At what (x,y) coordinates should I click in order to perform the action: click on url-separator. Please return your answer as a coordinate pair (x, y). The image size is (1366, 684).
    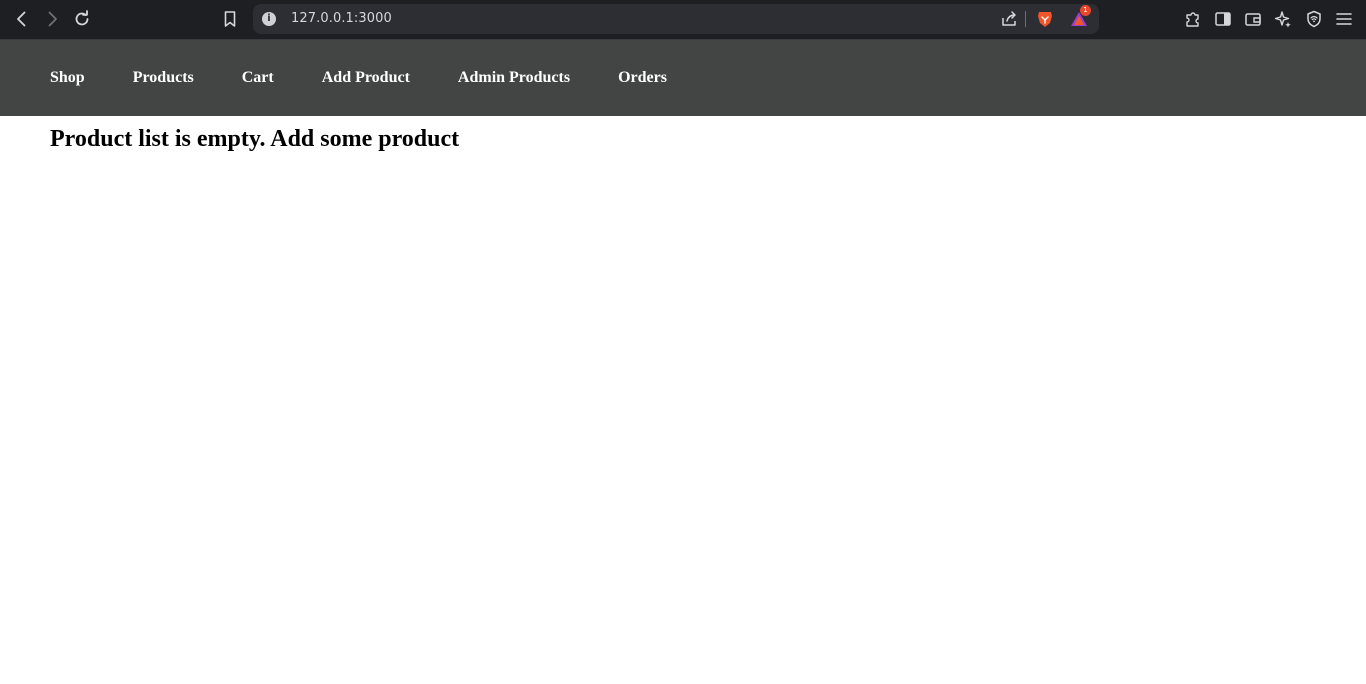
    Looking at the image, I should click on (1025, 19).